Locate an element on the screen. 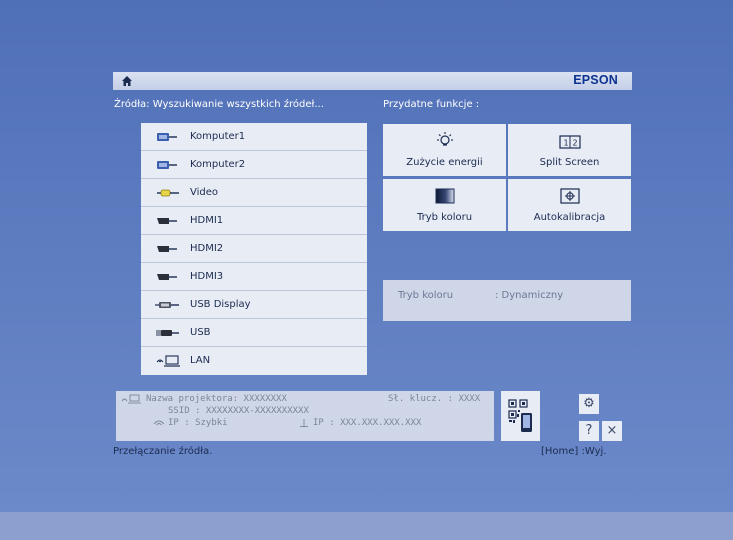 The height and width of the screenshot is (540, 733). settings-button: ⚙ is located at coordinates (589, 404).